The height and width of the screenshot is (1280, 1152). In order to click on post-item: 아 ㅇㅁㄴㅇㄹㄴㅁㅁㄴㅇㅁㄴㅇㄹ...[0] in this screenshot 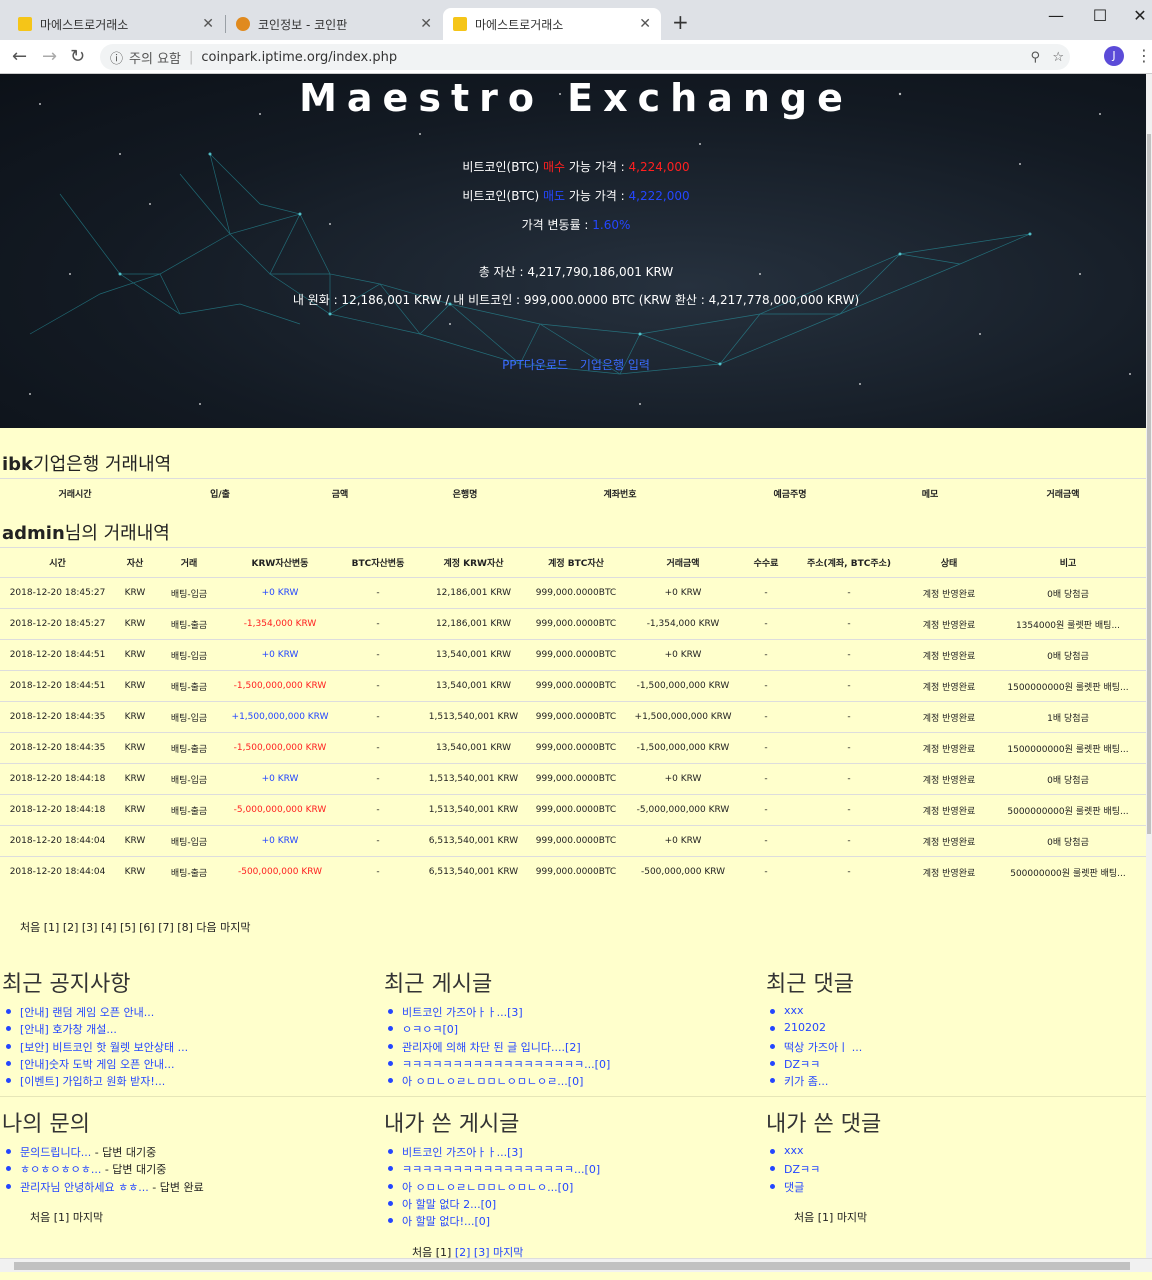, I will do `click(574, 1081)`.